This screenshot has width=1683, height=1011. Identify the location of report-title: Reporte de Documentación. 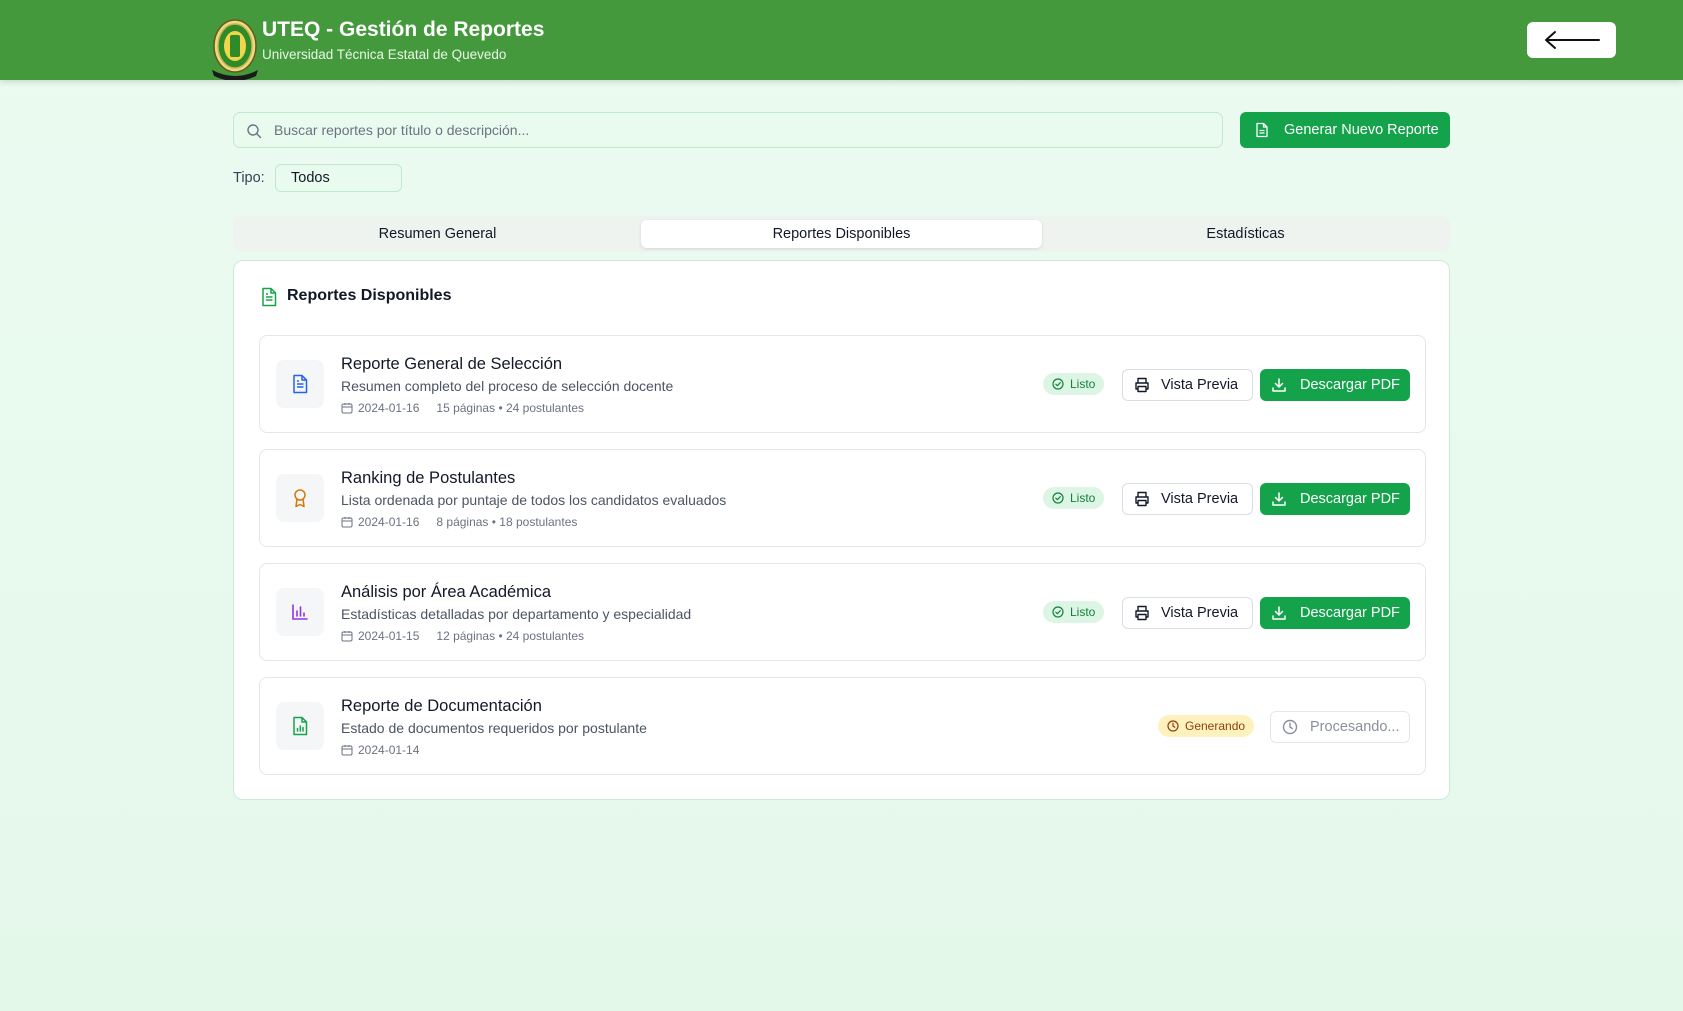
(441, 706).